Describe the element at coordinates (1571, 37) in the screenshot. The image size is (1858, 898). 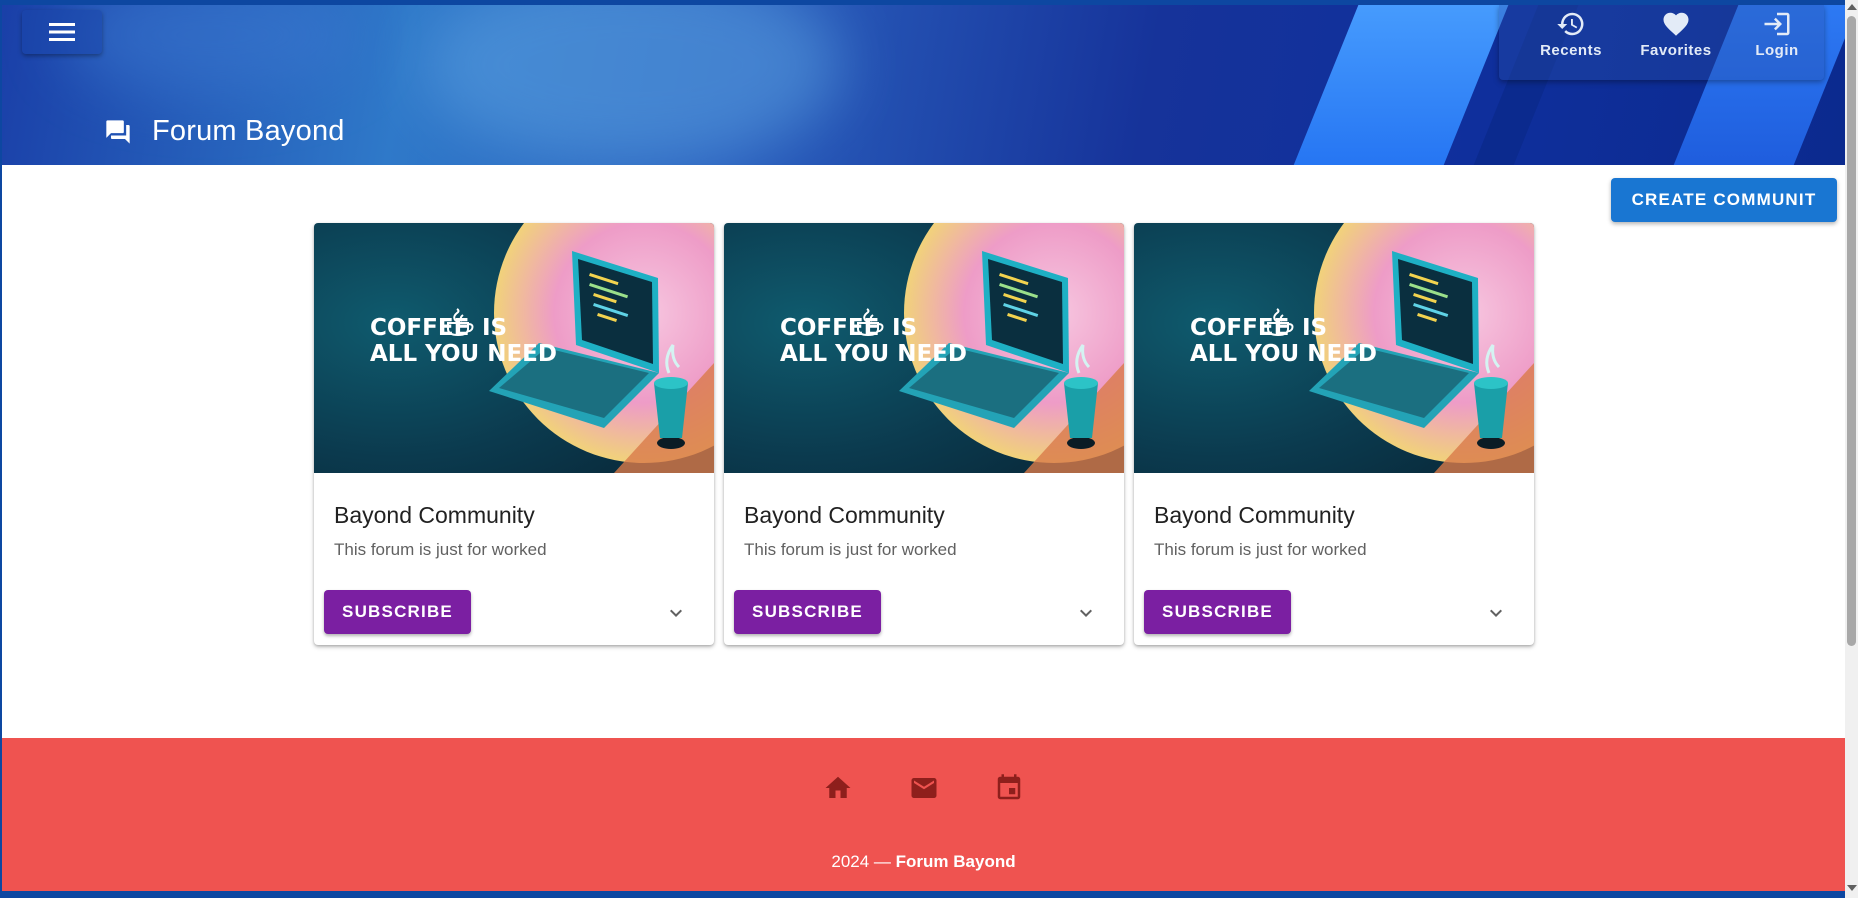
I see `nav-recents: Recents` at that location.